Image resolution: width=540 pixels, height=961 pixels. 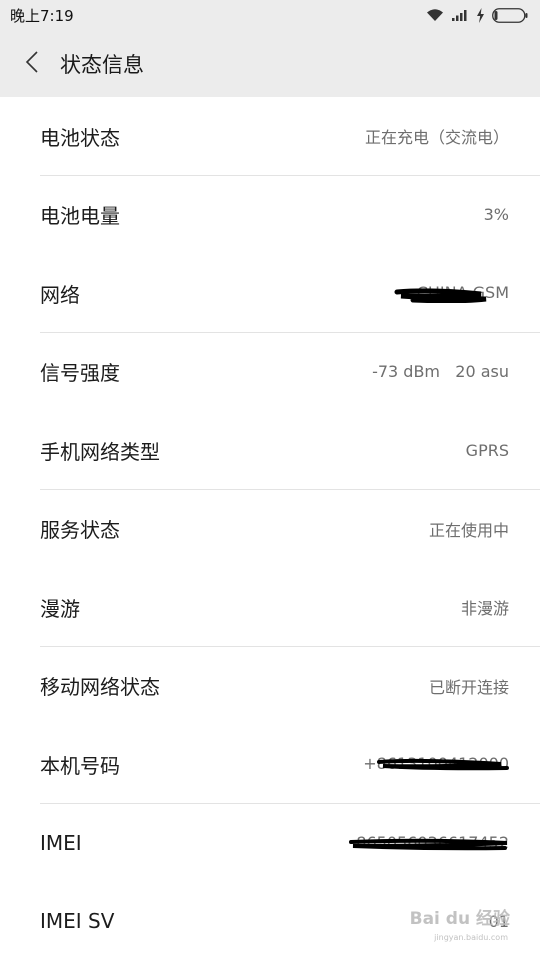 What do you see at coordinates (459, 919) in the screenshot?
I see `watermark-text: Bai du 经验` at bounding box center [459, 919].